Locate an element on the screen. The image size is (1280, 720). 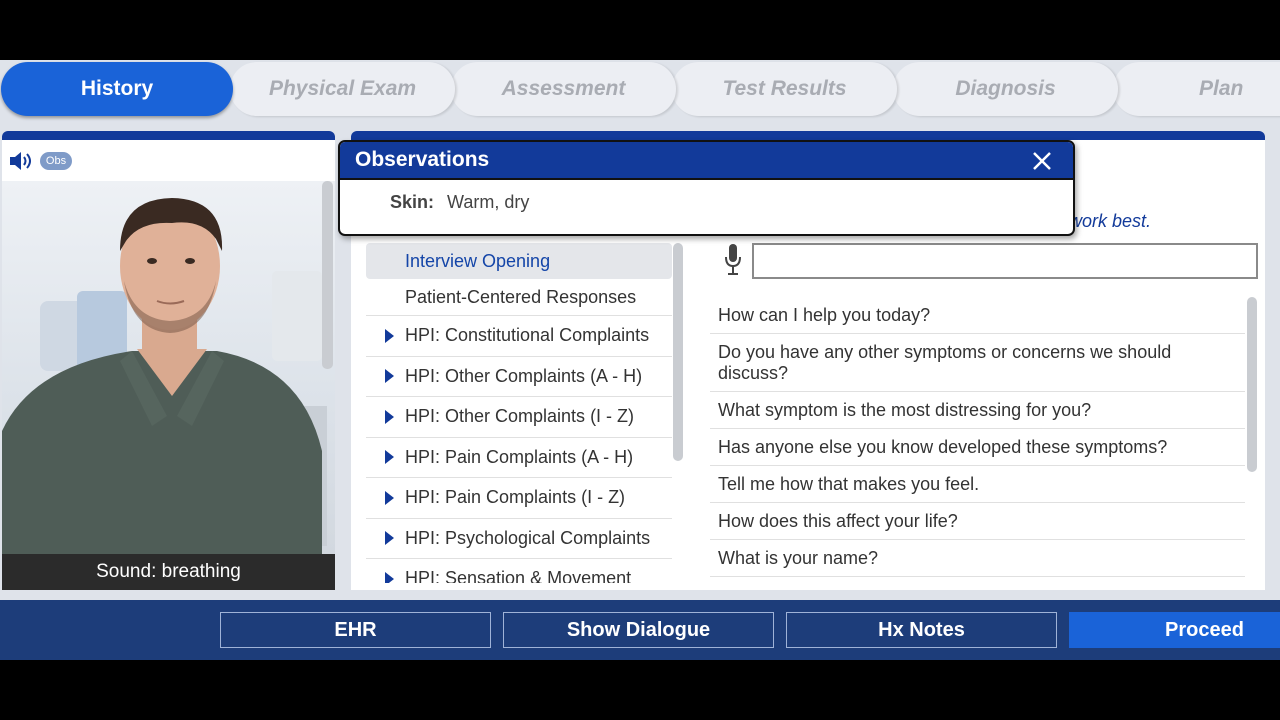
hx-notes-button: Hx Notes is located at coordinates (921, 630).